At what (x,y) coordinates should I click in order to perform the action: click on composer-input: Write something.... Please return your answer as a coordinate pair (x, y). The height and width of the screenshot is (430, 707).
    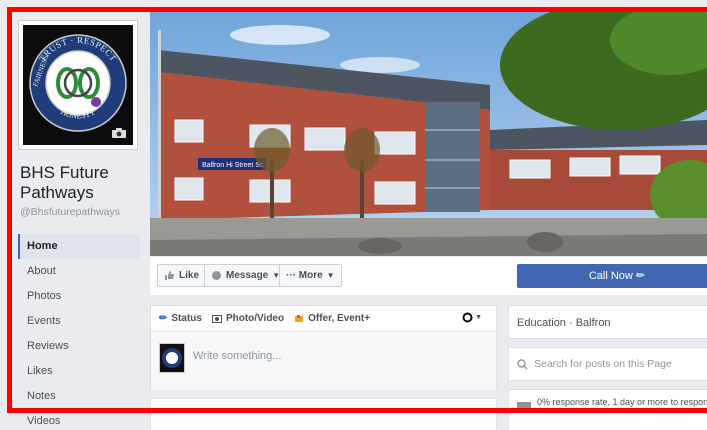
    Looking at the image, I should click on (237, 356).